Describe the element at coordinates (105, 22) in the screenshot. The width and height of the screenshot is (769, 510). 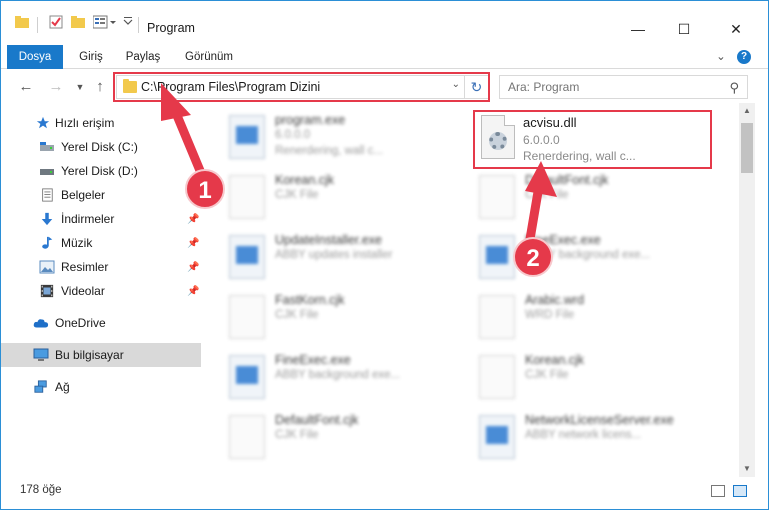
I see `customize-toolbar-button` at that location.